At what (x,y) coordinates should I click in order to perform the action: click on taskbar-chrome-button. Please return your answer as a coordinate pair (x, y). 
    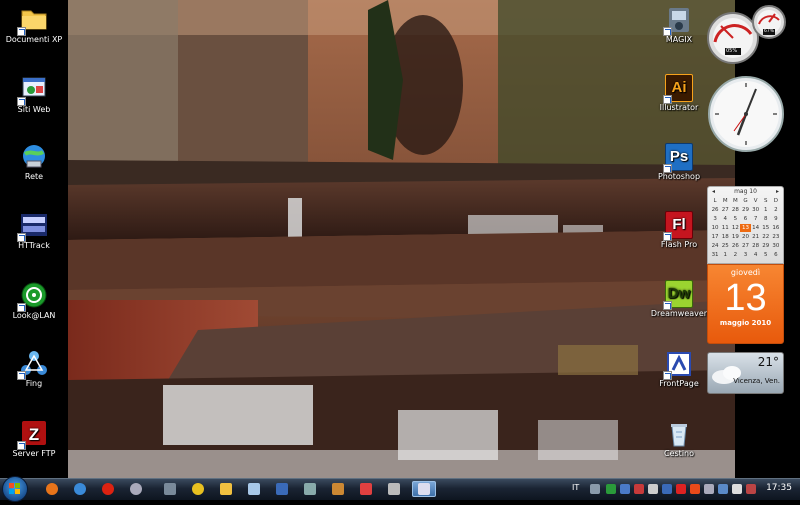
    Looking at the image, I should click on (198, 489).